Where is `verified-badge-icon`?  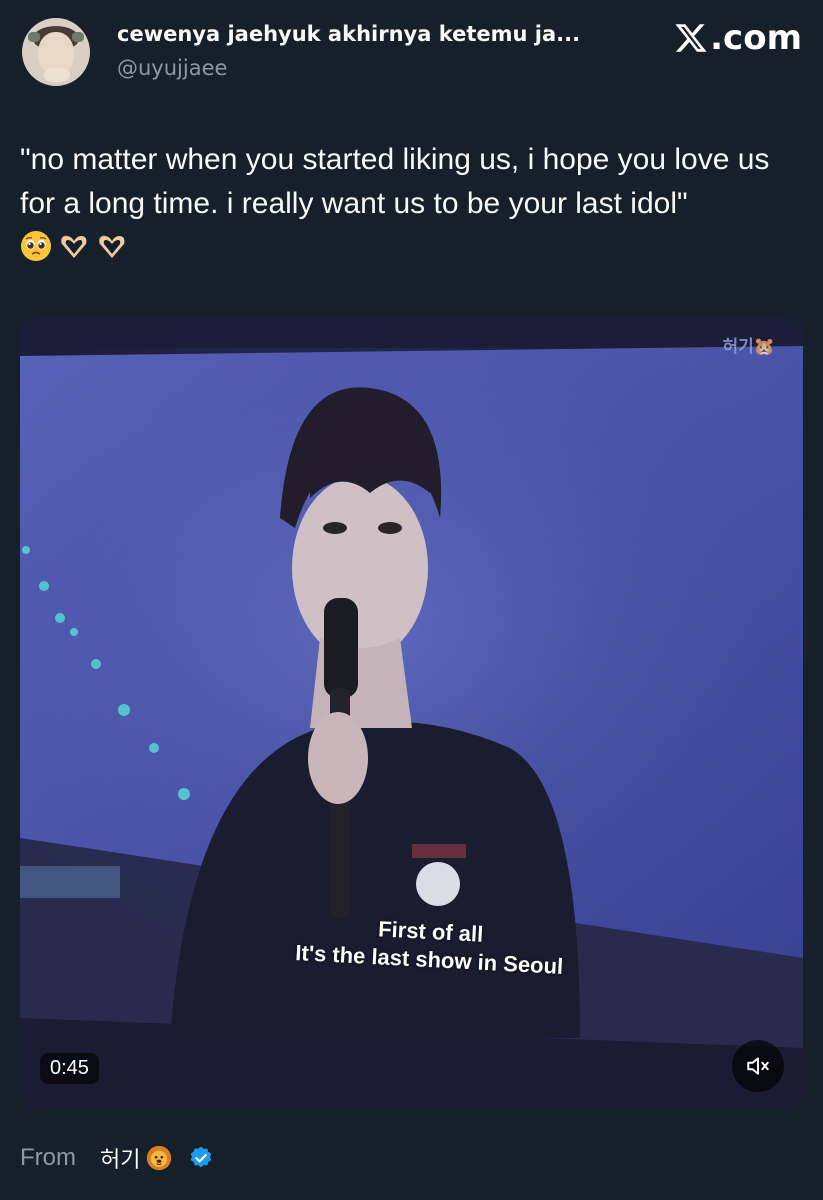 verified-badge-icon is located at coordinates (201, 1157).